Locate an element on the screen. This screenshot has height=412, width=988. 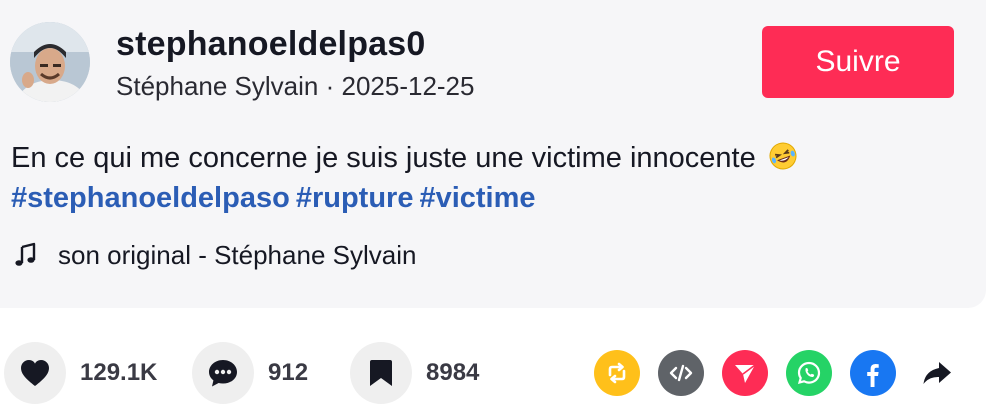
comment-icon is located at coordinates (223, 373).